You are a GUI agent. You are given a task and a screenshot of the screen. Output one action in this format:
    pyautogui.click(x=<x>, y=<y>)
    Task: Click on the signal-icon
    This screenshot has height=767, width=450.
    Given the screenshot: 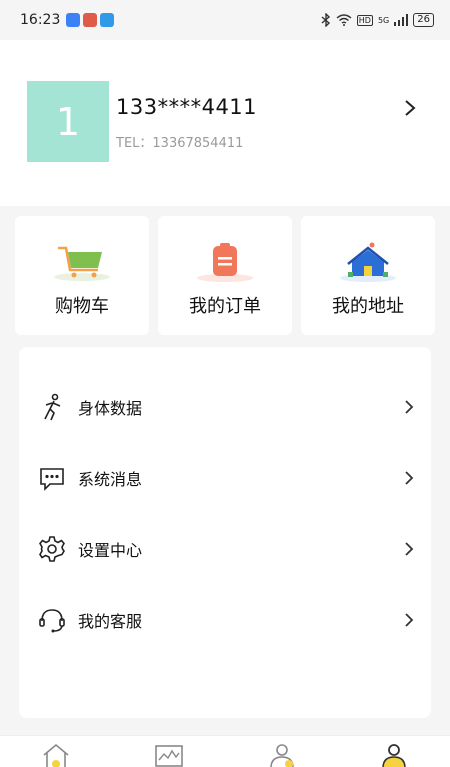 What is the action you would take?
    pyautogui.click(x=401, y=20)
    